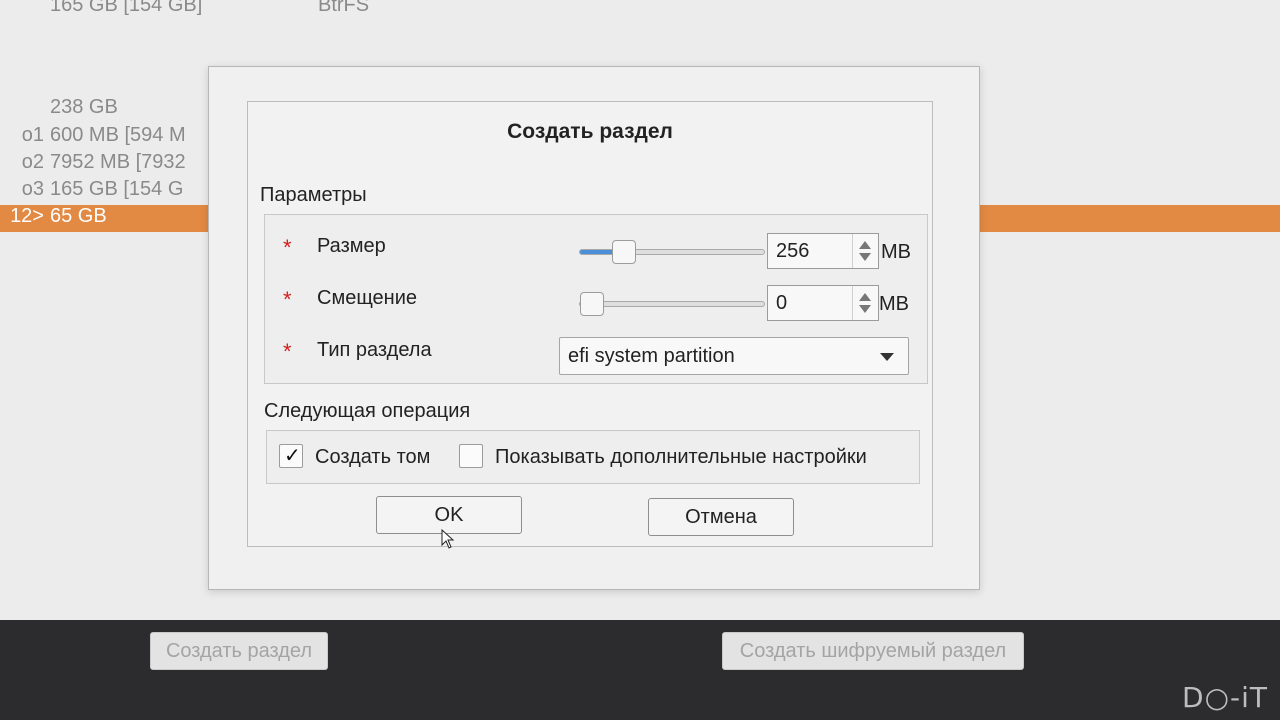 This screenshot has height=720, width=1280. Describe the element at coordinates (896, 252) in the screenshot. I see `size-unit: MB` at that location.